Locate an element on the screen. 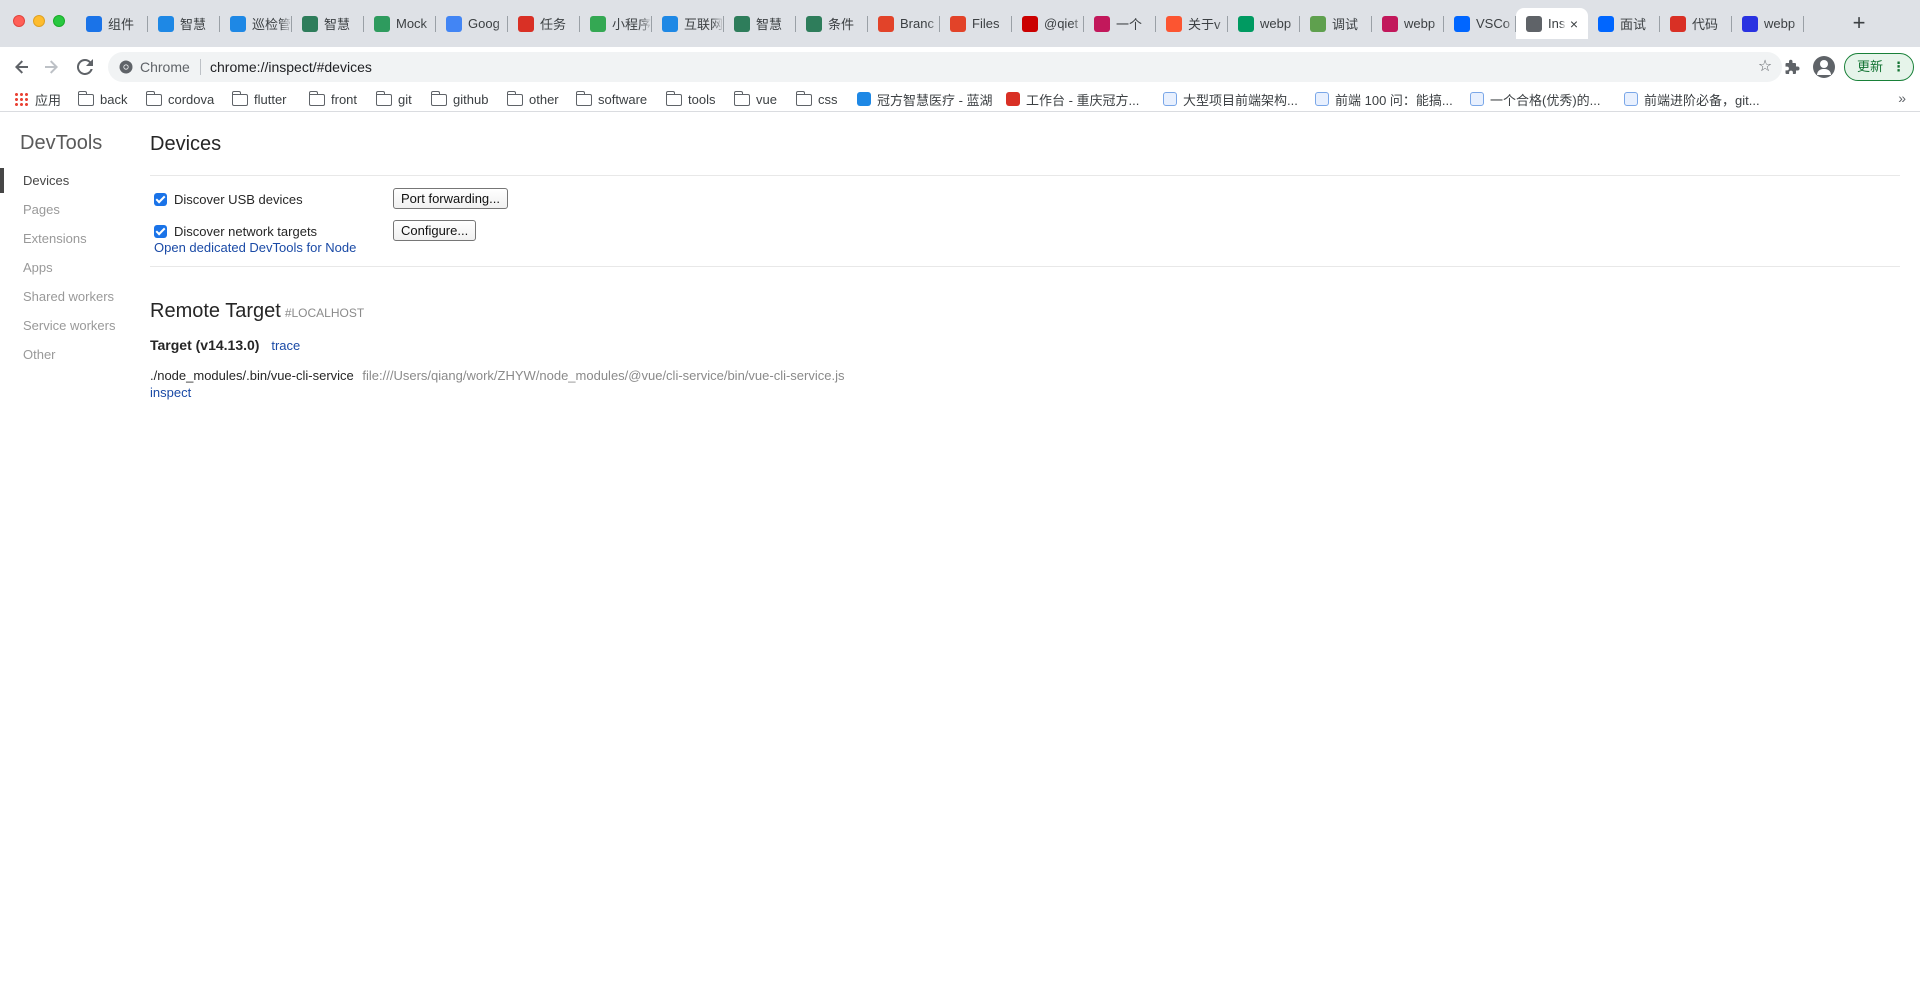 The height and width of the screenshot is (989, 1920). bookmark-item: other is located at coordinates (532, 99).